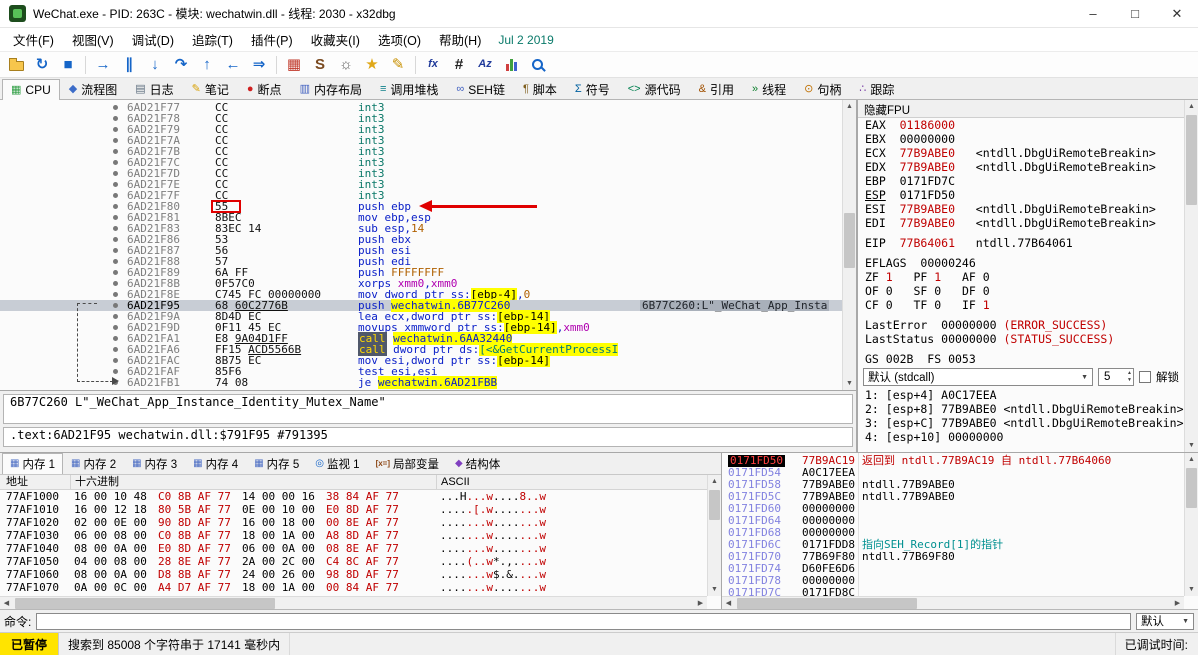 The height and width of the screenshot is (655, 1198). I want to click on stack-row: 0171FD5C 77B9ABE0 ntdll.77B9ABE0, so click(953, 497).